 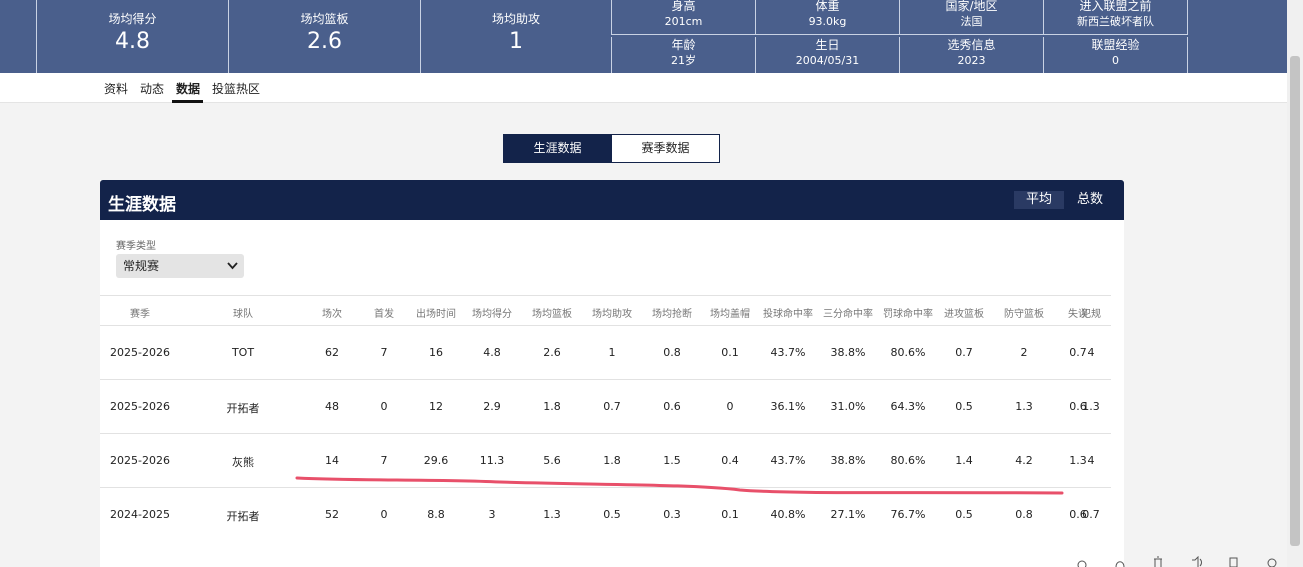 I want to click on cell-three-pct: 38.8%, so click(x=848, y=352).